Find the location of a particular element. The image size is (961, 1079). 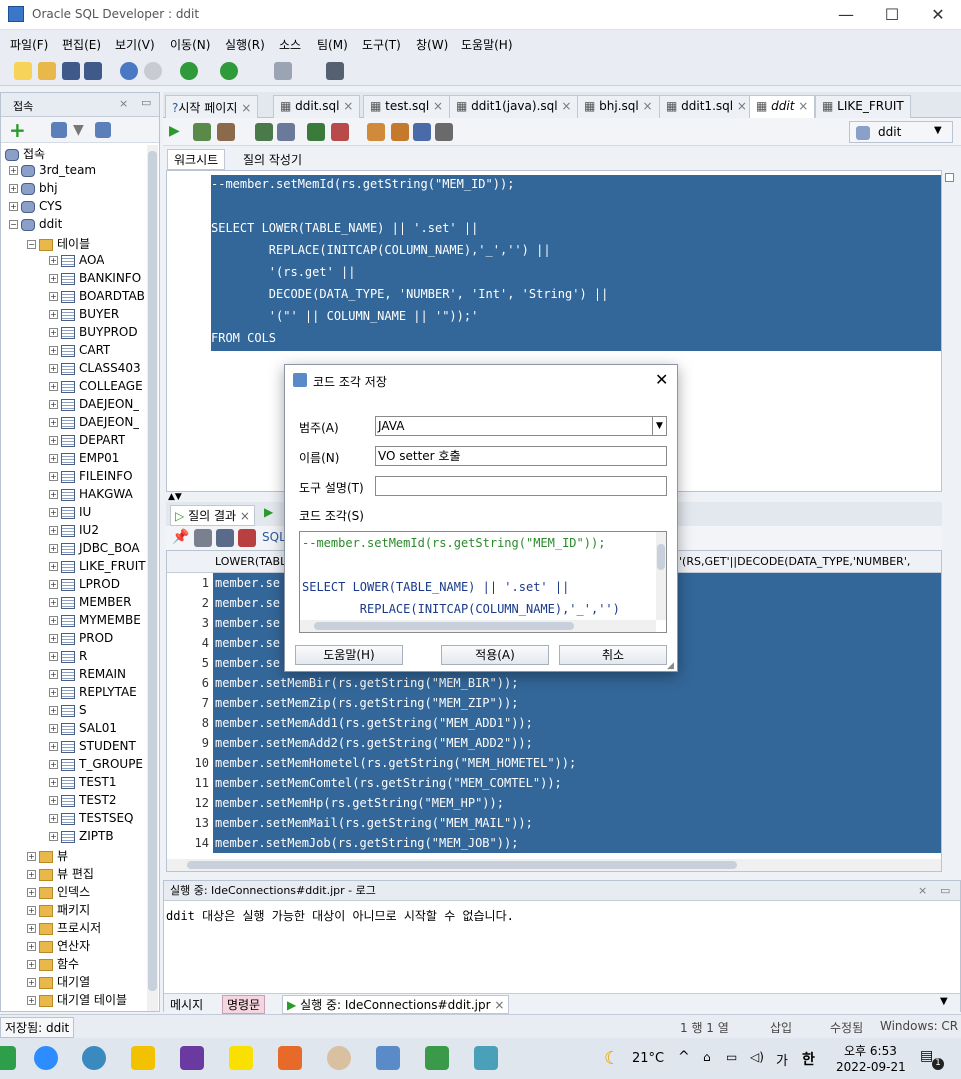

snippet-vertical-scrollbar is located at coordinates (661, 576).